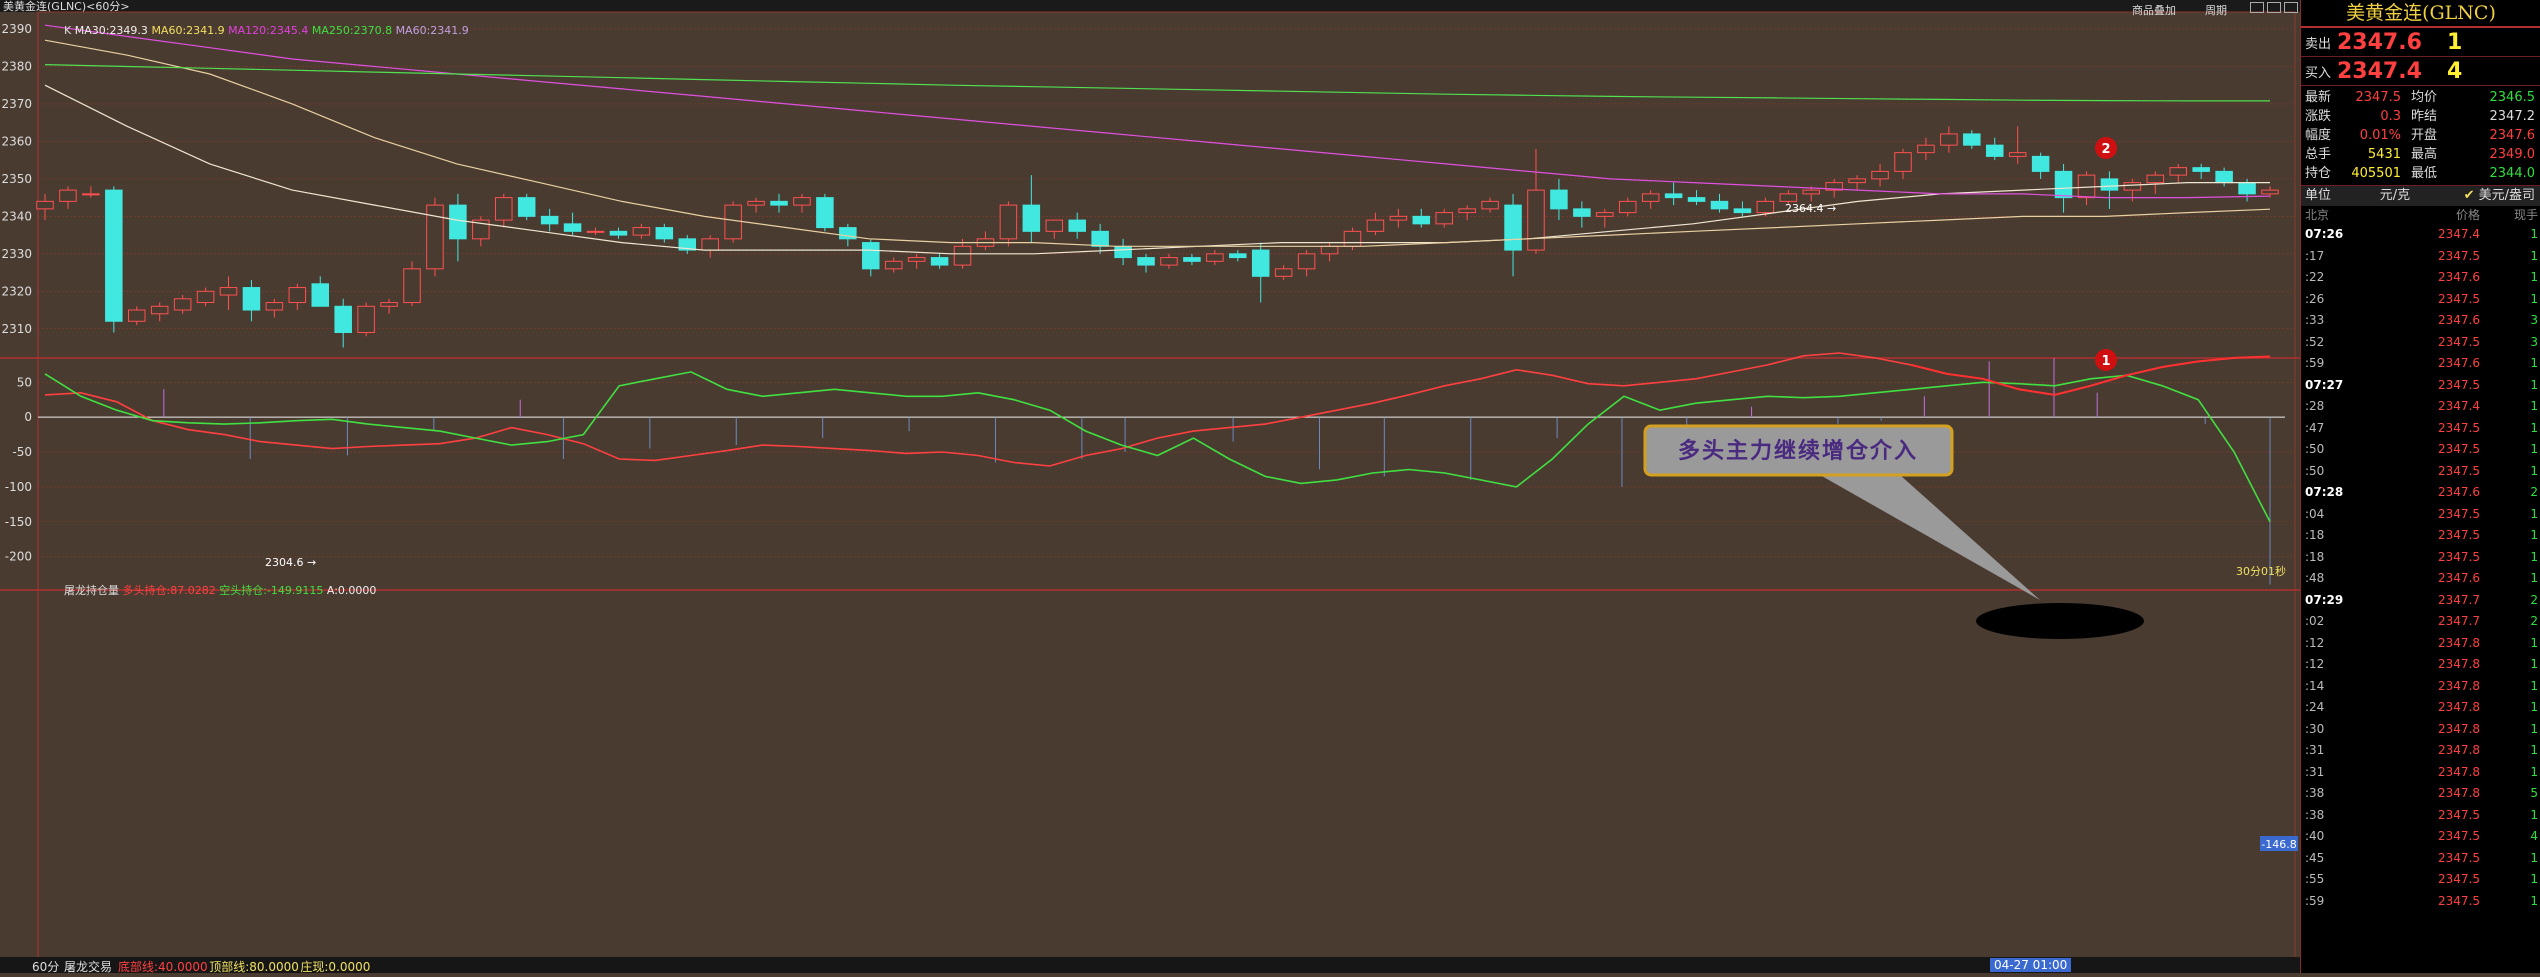 This screenshot has width=2540, height=977. What do you see at coordinates (2420, 364) in the screenshot?
I see `tick-row: :59 2347.6 1` at bounding box center [2420, 364].